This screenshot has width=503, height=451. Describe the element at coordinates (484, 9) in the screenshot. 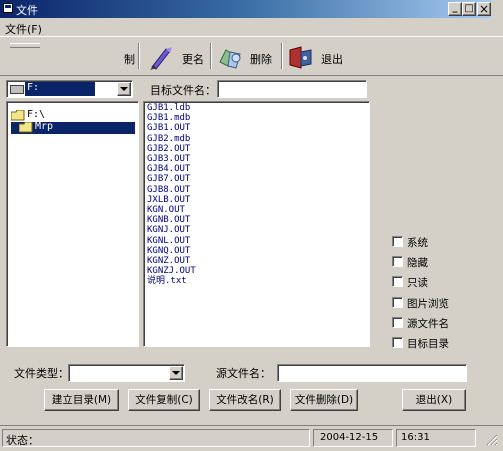

I see `close-button: ×` at that location.